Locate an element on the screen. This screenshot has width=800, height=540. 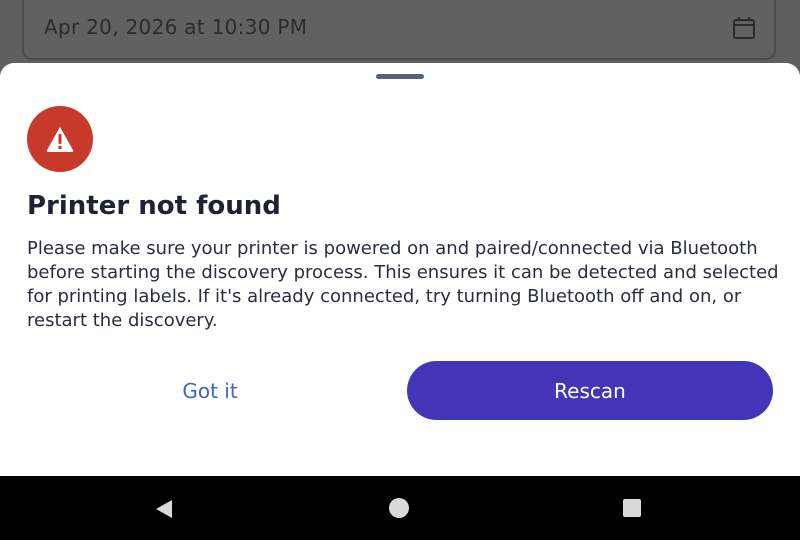
calendar-icon is located at coordinates (744, 28).